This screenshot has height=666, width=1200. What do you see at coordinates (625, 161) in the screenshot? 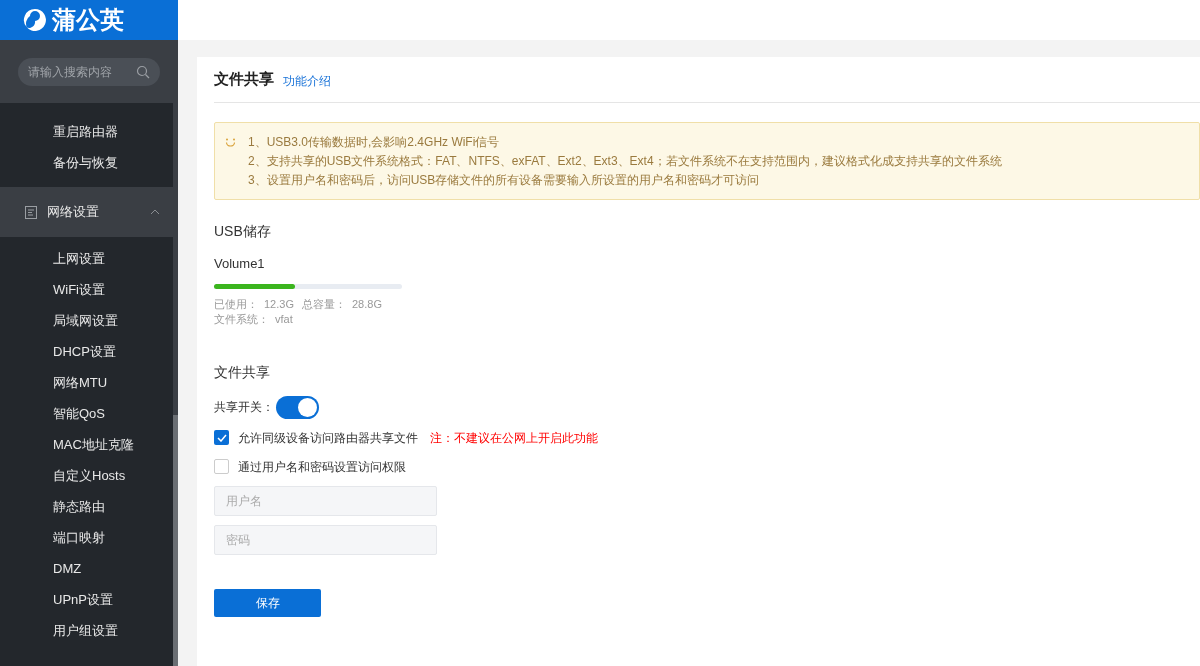
I see `notice-text: 2、支持共享的USB文件系统格式：FAT、NTFS、exFAT、Ext2、Ext3、Ext4；若文件系统不在支持范围内，建议格式化成支持共享的文件系统` at bounding box center [625, 161].